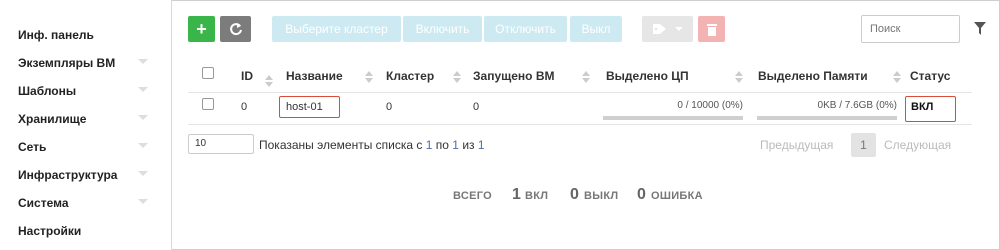 The height and width of the screenshot is (250, 1000). What do you see at coordinates (667, 29) in the screenshot?
I see `labels-dropdown-button` at bounding box center [667, 29].